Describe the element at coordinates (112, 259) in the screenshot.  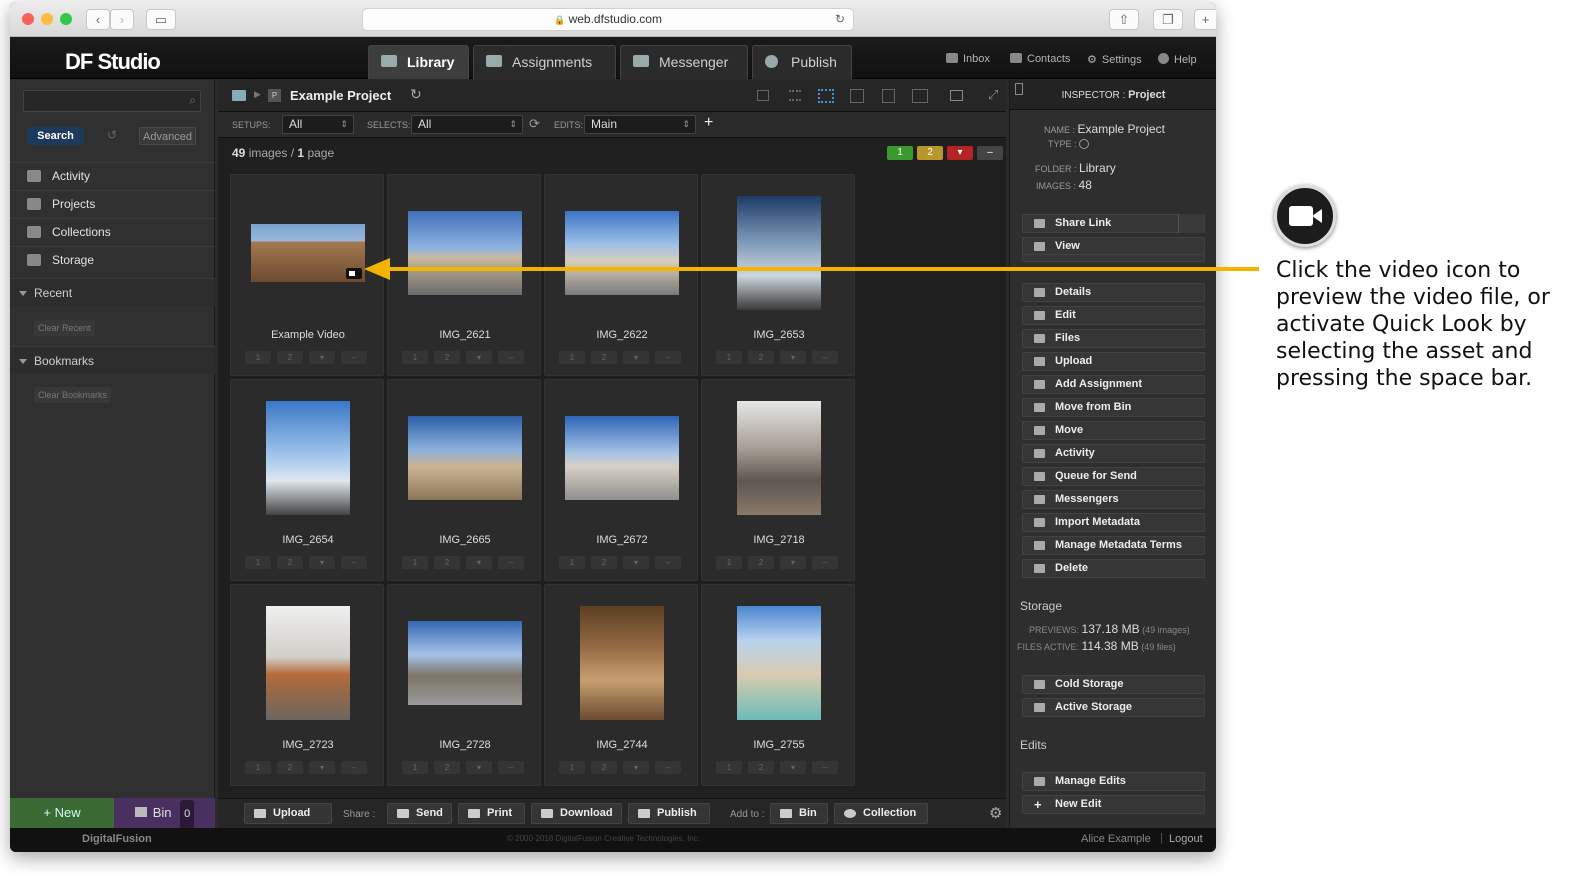
I see `sidebar-item-storage: Storage` at that location.